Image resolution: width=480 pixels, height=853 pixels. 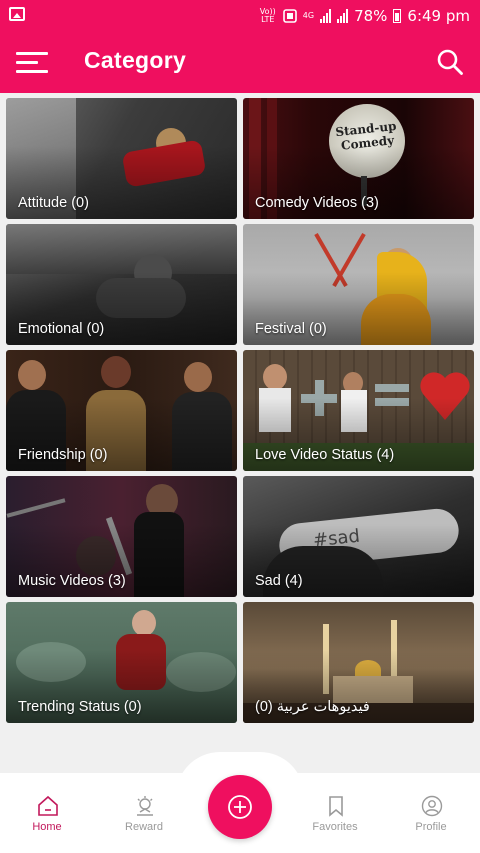 I want to click on signal-icon, so click(x=326, y=16).